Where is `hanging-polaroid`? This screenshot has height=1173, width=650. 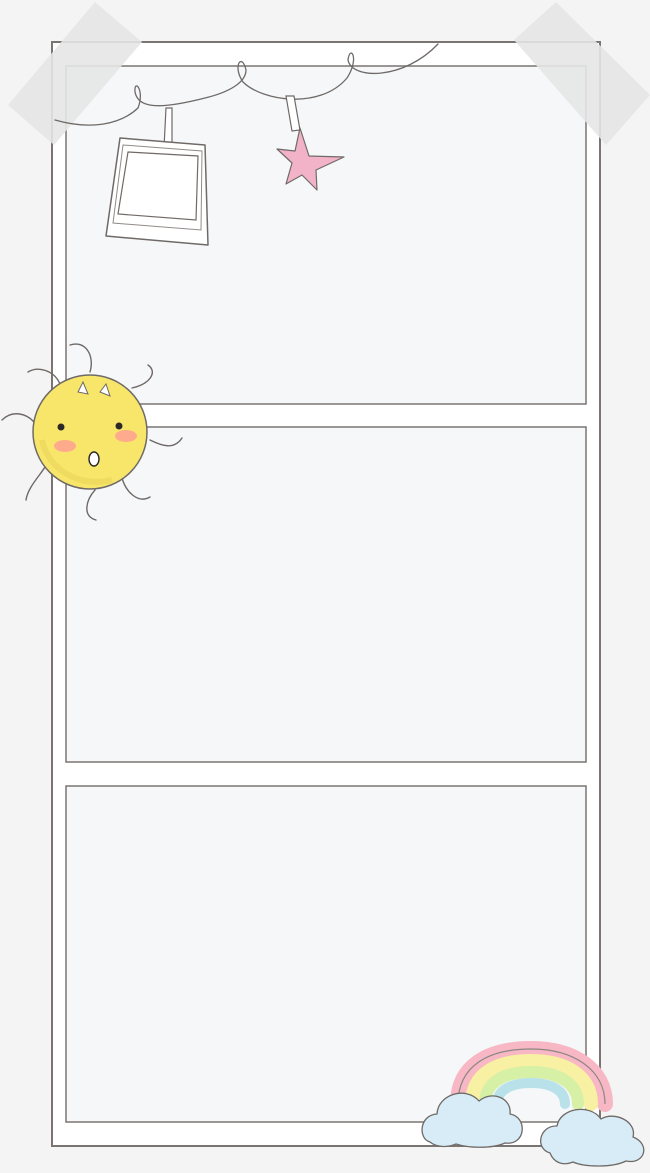 hanging-polaroid is located at coordinates (157, 191).